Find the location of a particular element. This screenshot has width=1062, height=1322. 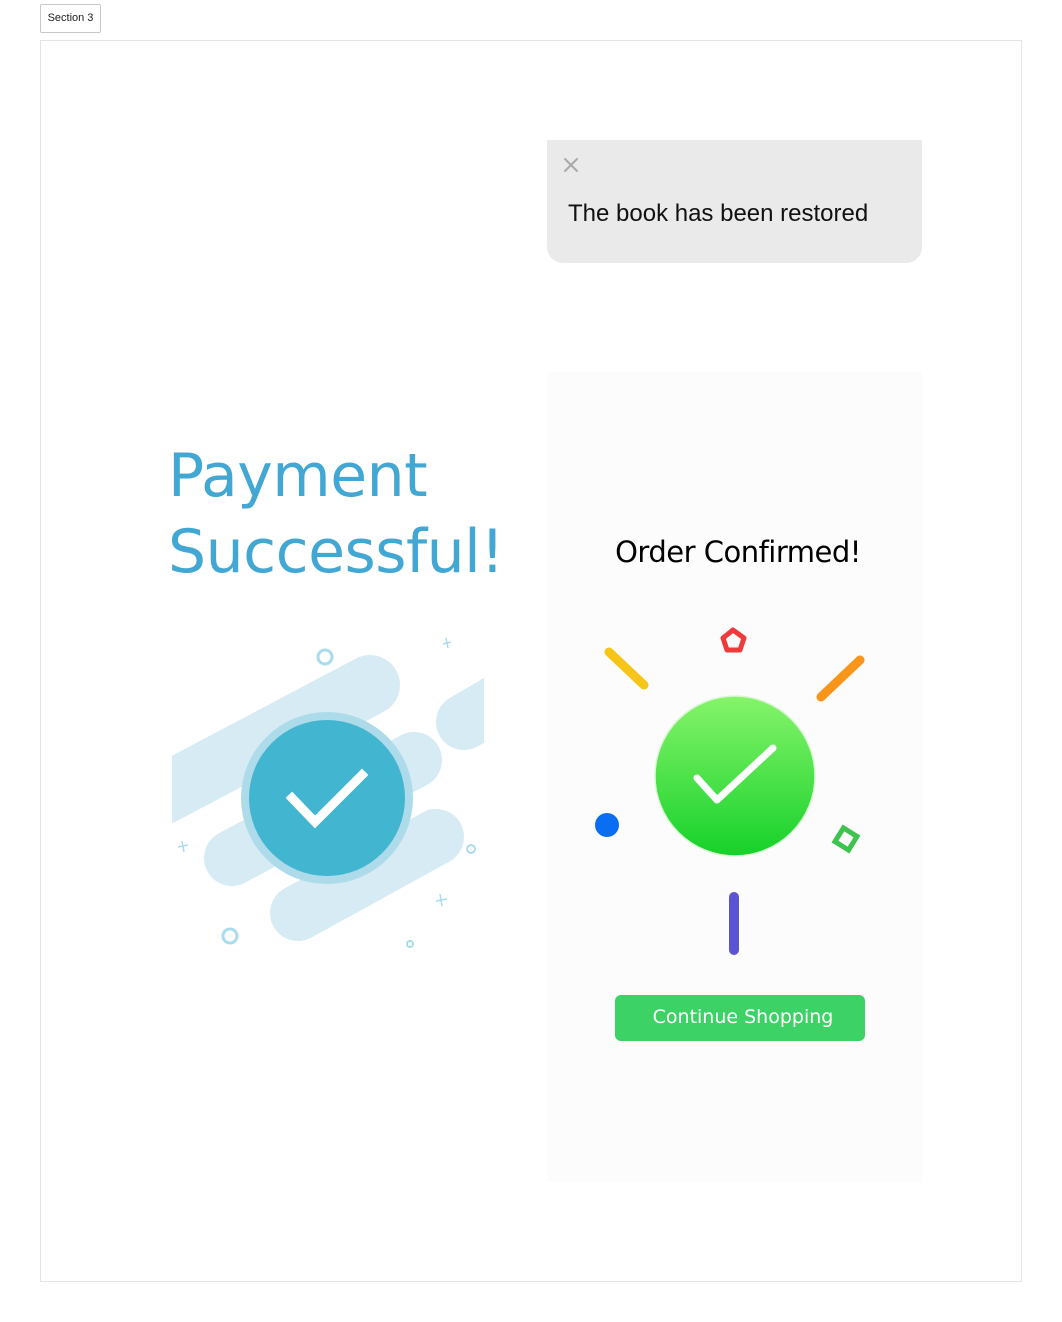

payment-title-line2: Successful! is located at coordinates (336, 552).